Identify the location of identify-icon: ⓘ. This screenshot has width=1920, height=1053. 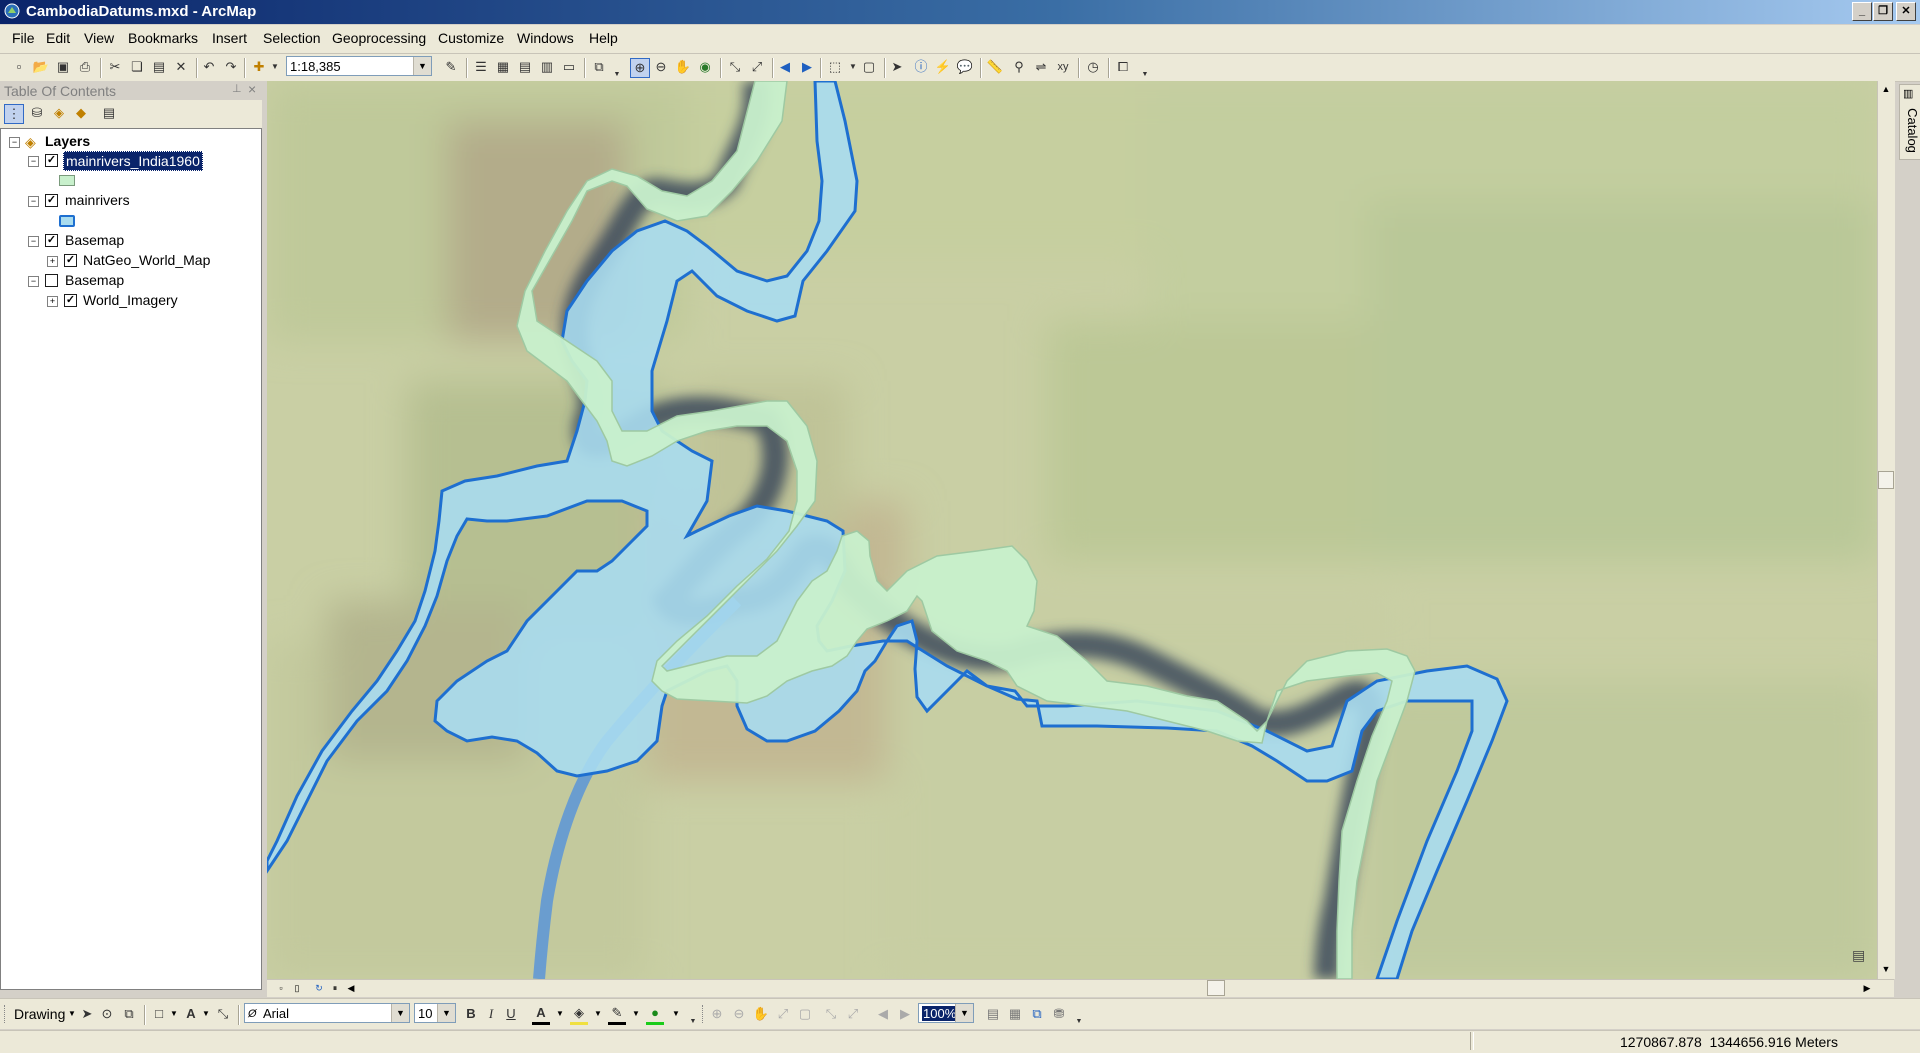
(921, 67).